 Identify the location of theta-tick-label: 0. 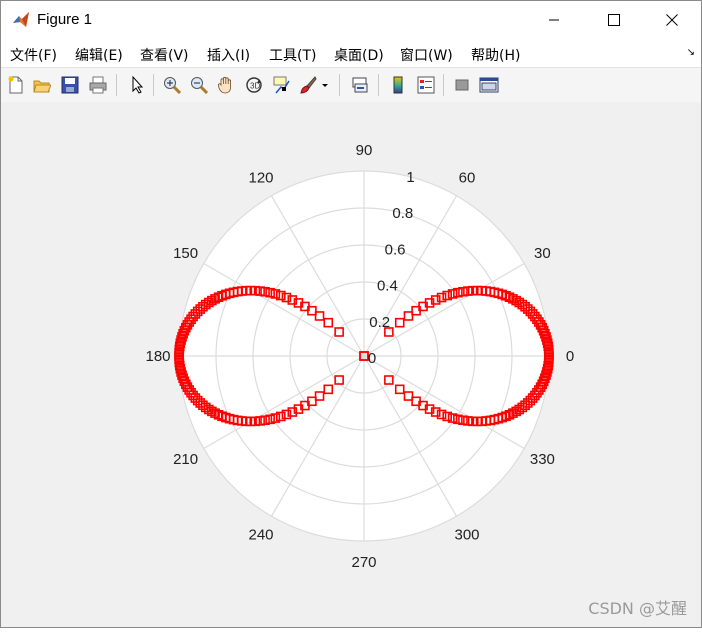
(570, 356).